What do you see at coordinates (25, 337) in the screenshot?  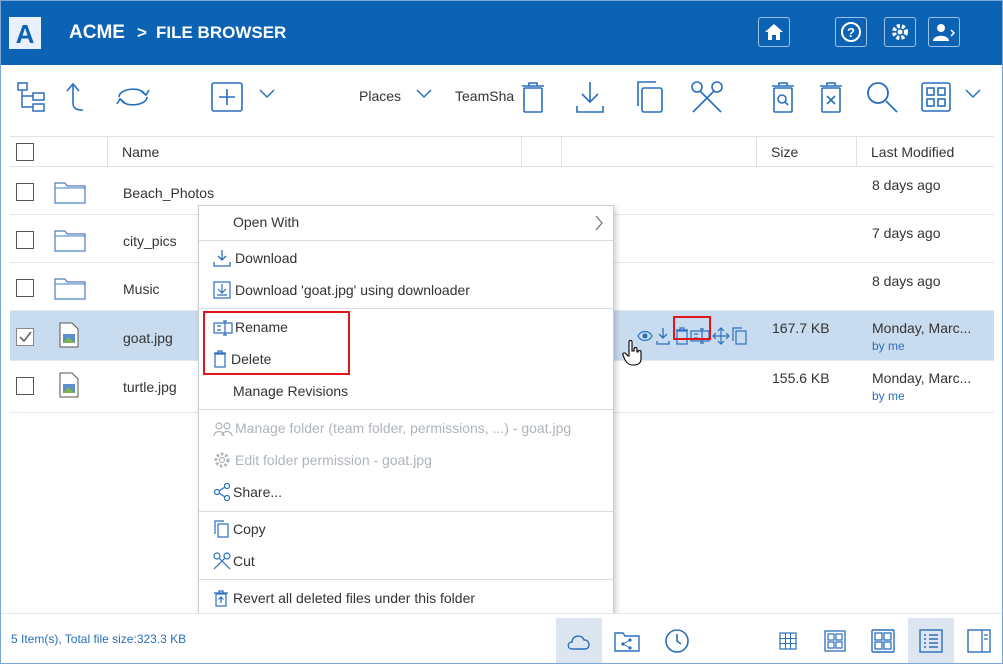 I see `row-checkbox-checked` at bounding box center [25, 337].